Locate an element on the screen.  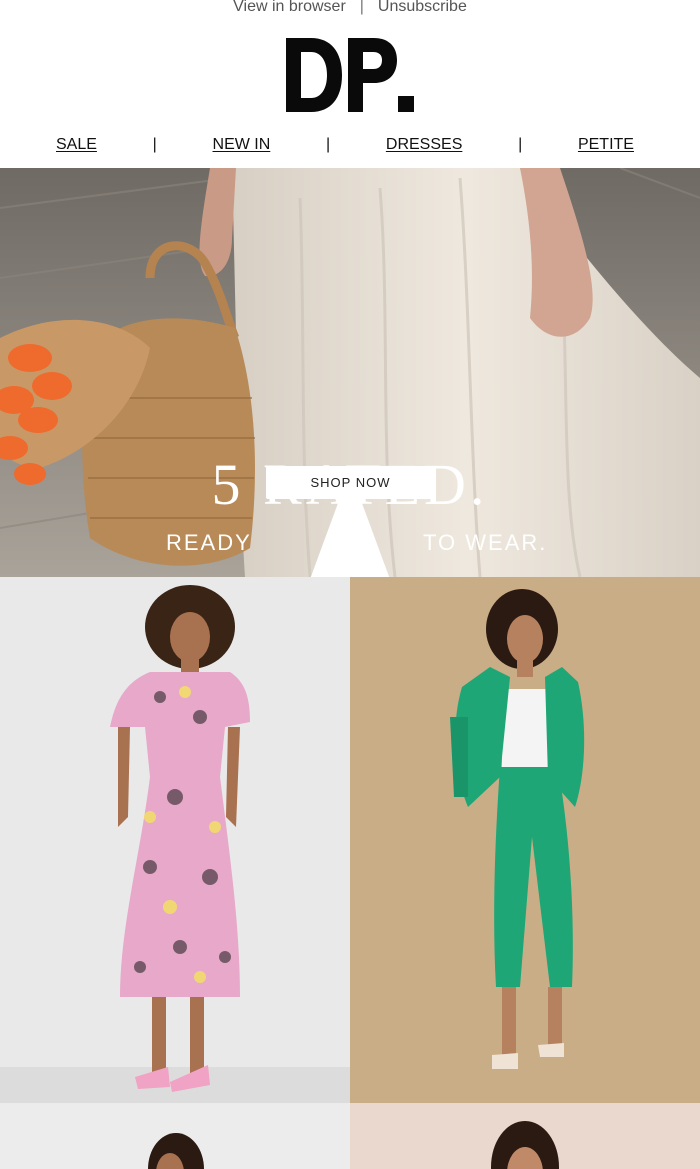
dp-logo is located at coordinates (350, 74).